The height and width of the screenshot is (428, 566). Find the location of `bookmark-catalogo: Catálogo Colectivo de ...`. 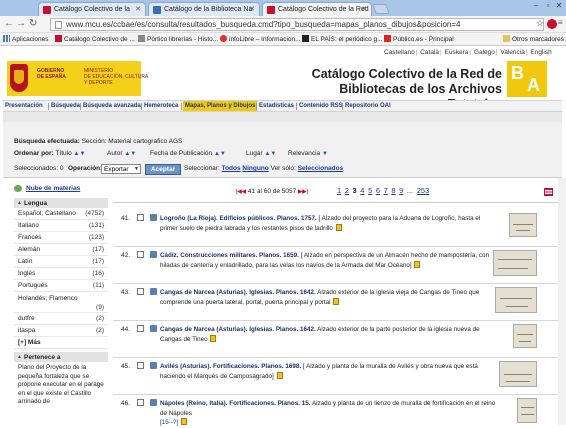

bookmark-catalogo: Catálogo Colectivo de ... is located at coordinates (95, 39).